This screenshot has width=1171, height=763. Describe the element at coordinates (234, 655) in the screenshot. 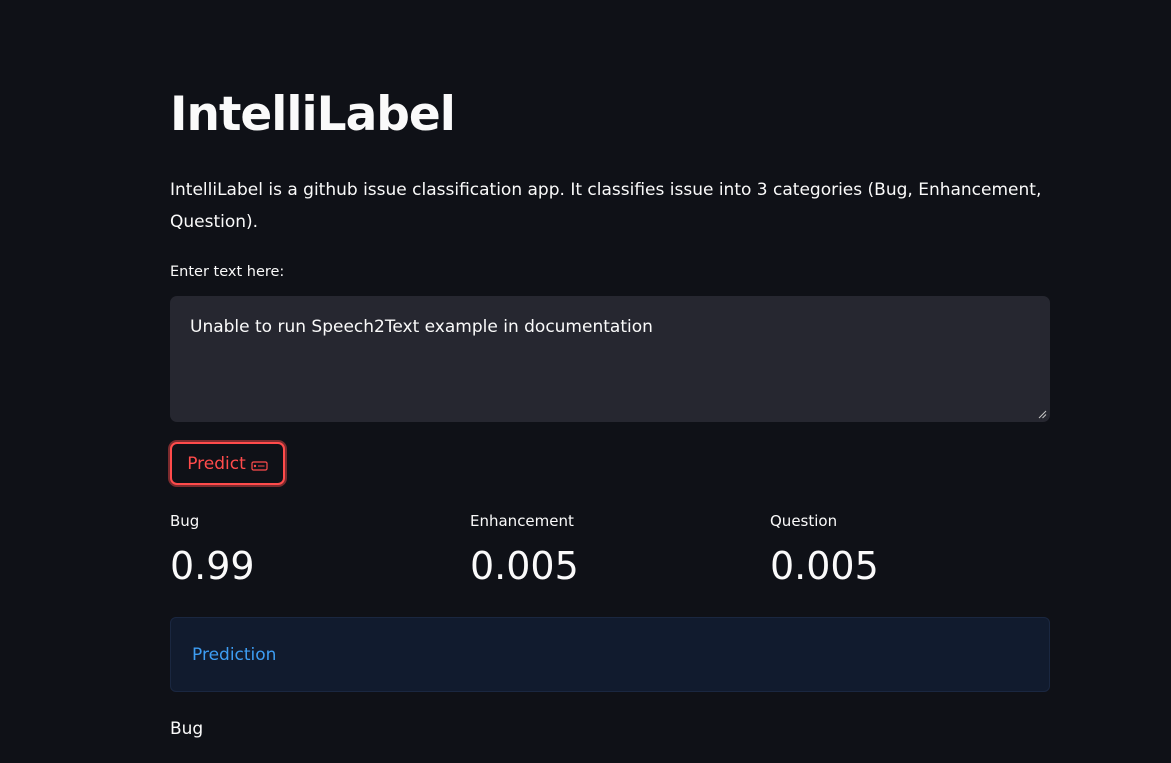

I see `prediction-header: Prediction` at that location.